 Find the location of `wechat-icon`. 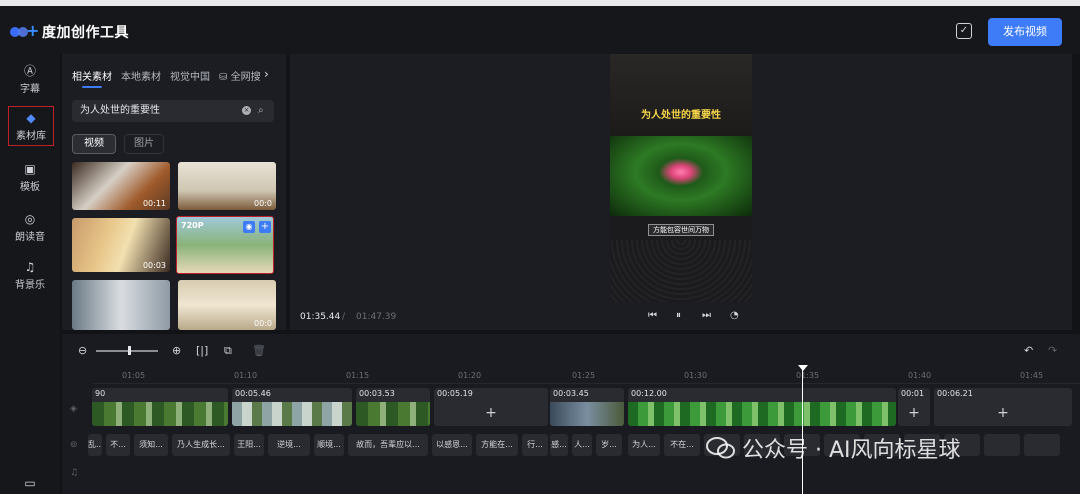

wechat-icon is located at coordinates (720, 448).